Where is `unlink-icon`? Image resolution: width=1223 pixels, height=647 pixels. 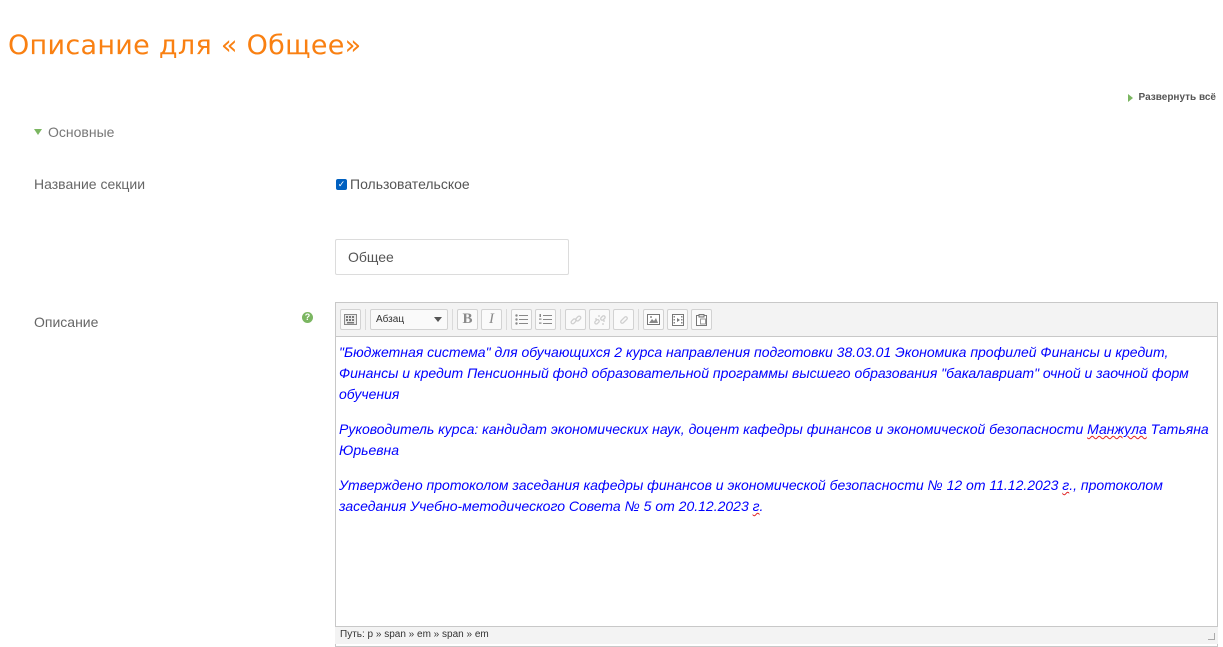 unlink-icon is located at coordinates (599, 319).